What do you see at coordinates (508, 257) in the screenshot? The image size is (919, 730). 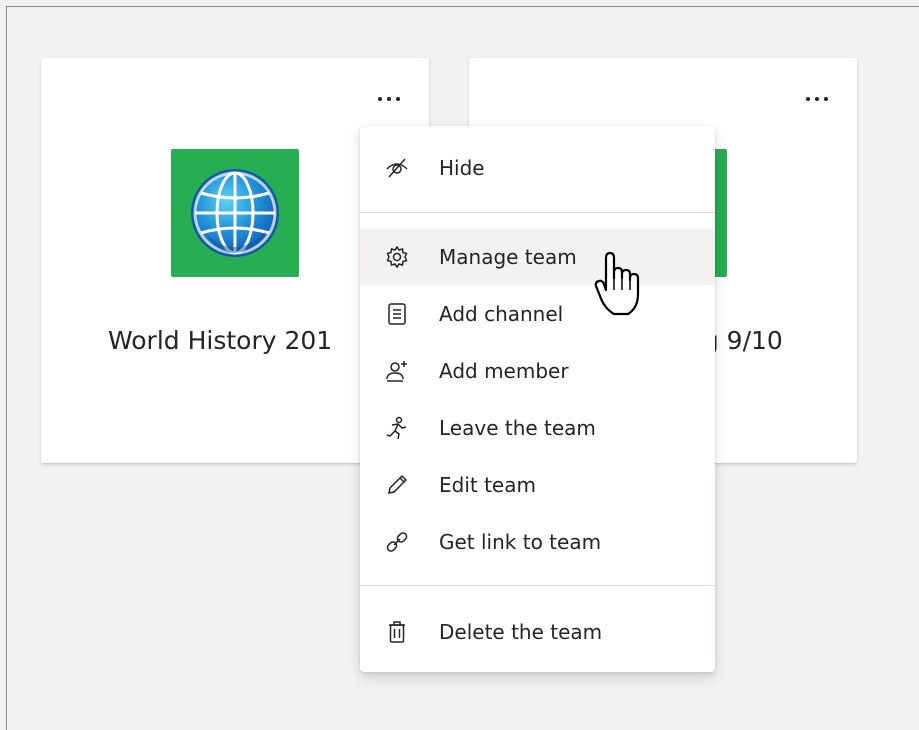 I see `menu-item-label: Manage team` at bounding box center [508, 257].